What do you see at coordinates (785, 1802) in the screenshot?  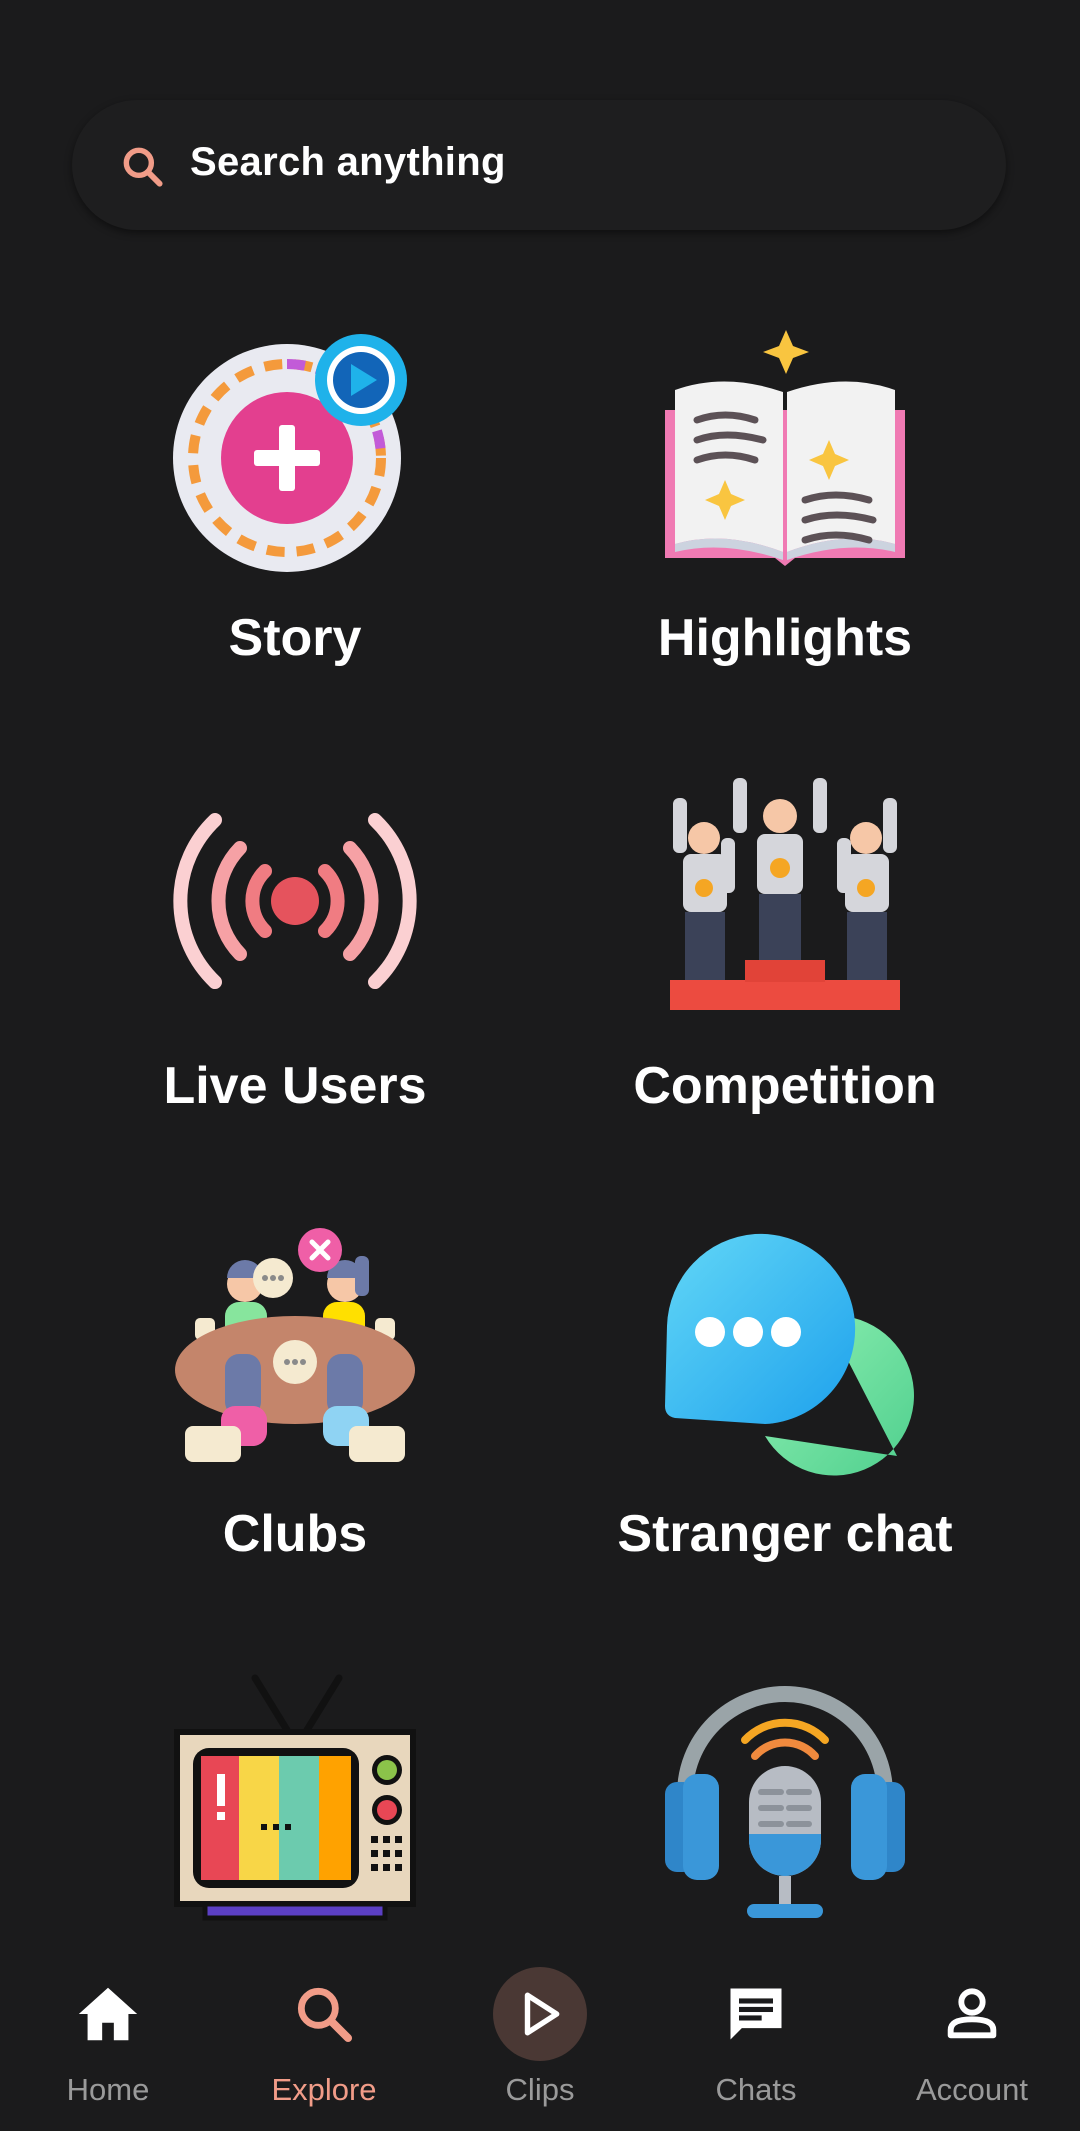 I see `podcast-microphone-icon` at bounding box center [785, 1802].